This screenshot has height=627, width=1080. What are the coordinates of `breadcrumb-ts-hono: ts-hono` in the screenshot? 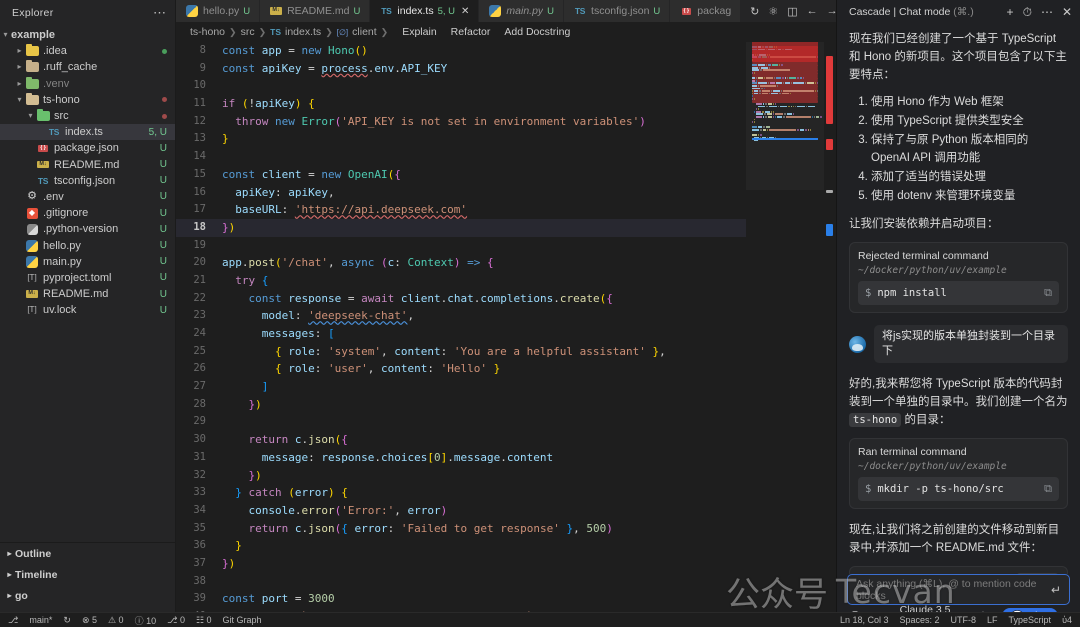 It's located at (207, 32).